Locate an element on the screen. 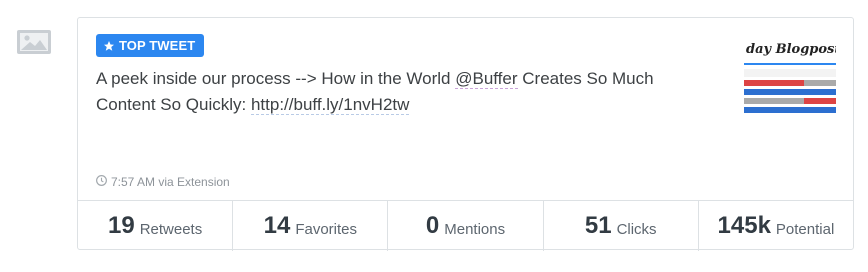 The image size is (868, 272). star-icon is located at coordinates (109, 46).